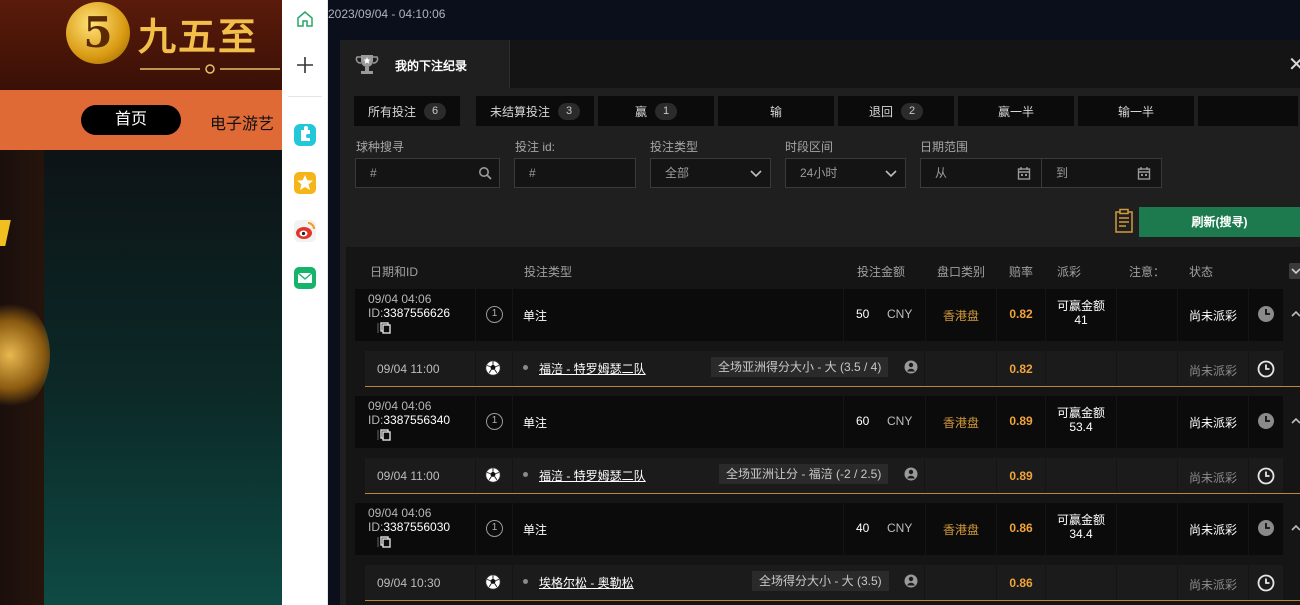 The height and width of the screenshot is (605, 1300). I want to click on tab-all-bets: 所有投注 6, so click(408, 111).